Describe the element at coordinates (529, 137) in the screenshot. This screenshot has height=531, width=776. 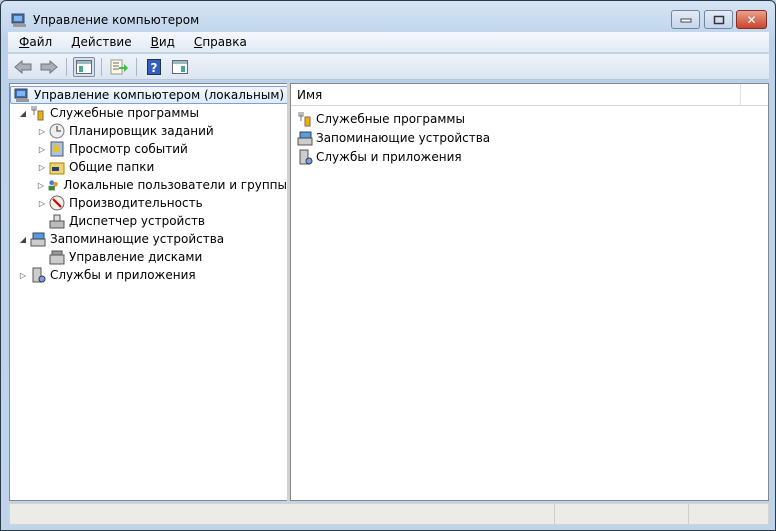
I see `list-item: Запоминающие устройства` at that location.